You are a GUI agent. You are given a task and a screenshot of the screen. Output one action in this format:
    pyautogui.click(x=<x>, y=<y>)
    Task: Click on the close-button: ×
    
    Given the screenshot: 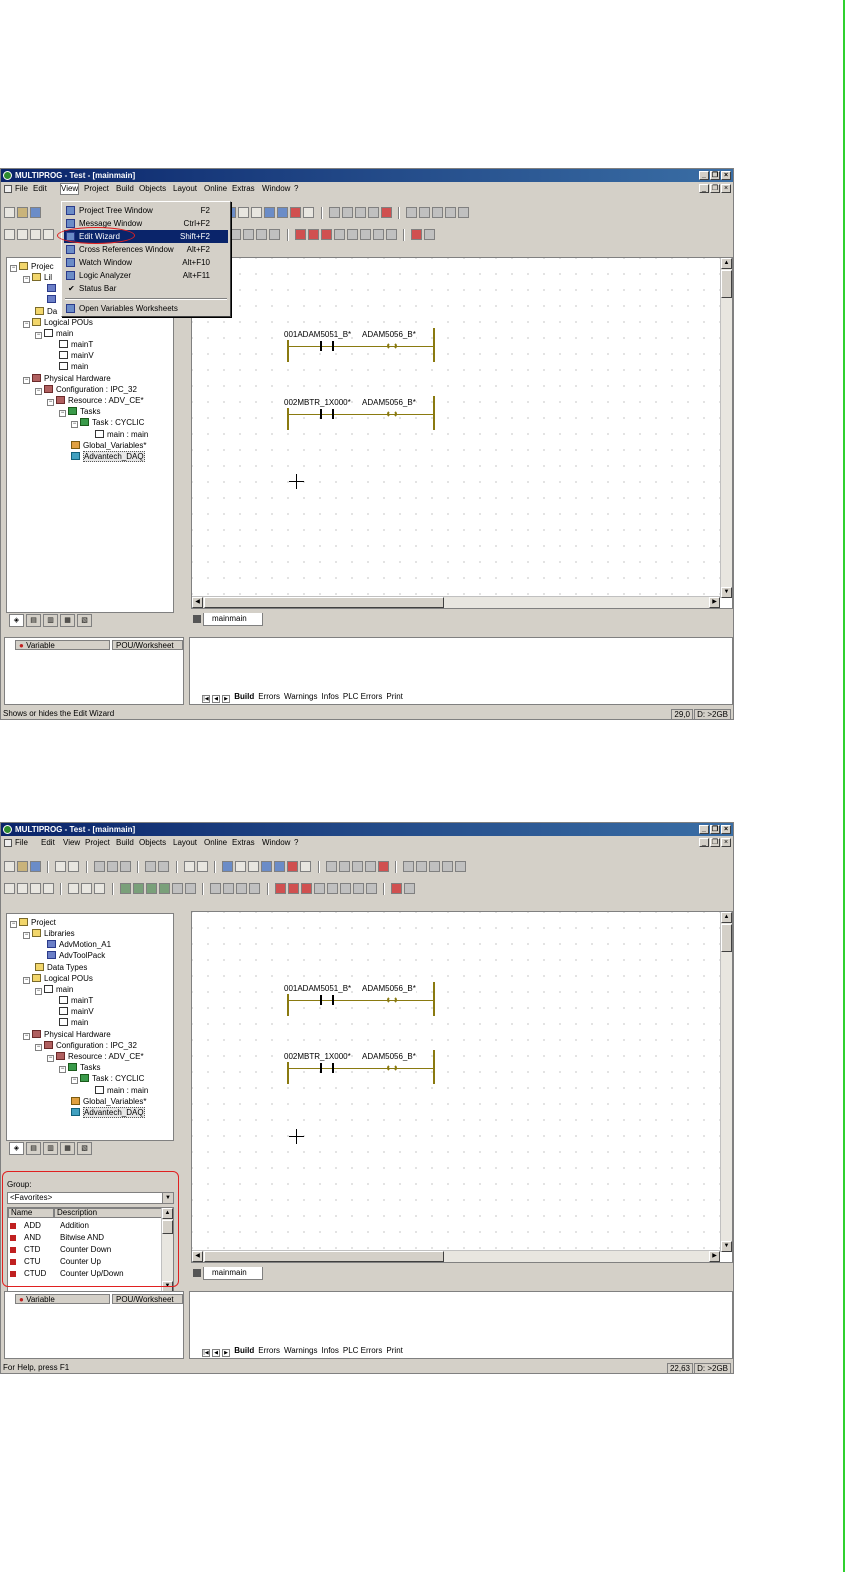 What is the action you would take?
    pyautogui.click(x=726, y=175)
    